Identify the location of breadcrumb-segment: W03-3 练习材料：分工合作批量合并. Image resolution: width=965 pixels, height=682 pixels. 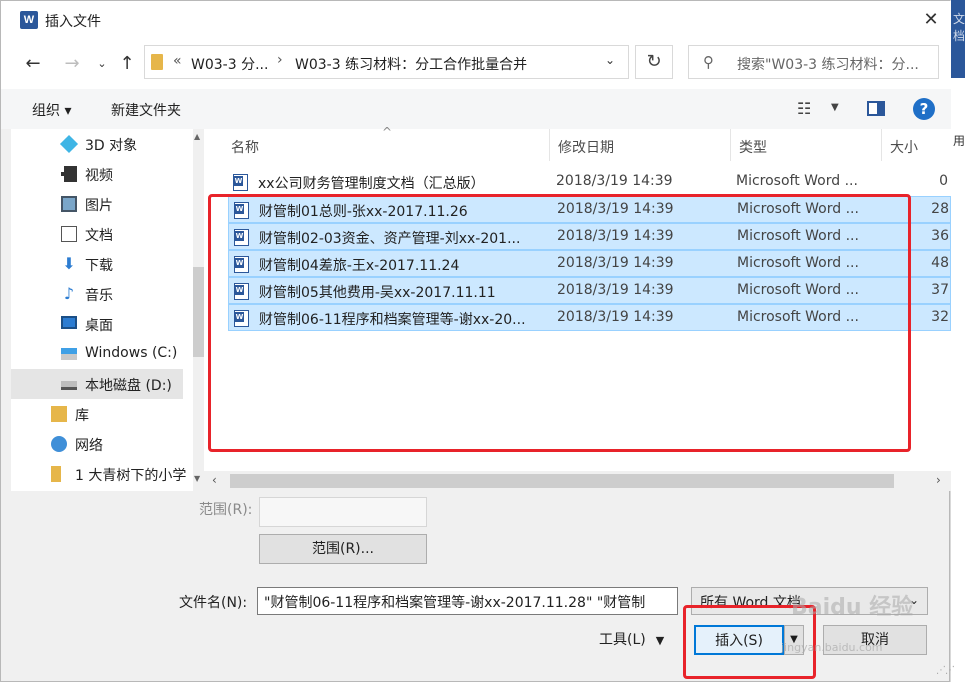
(411, 64).